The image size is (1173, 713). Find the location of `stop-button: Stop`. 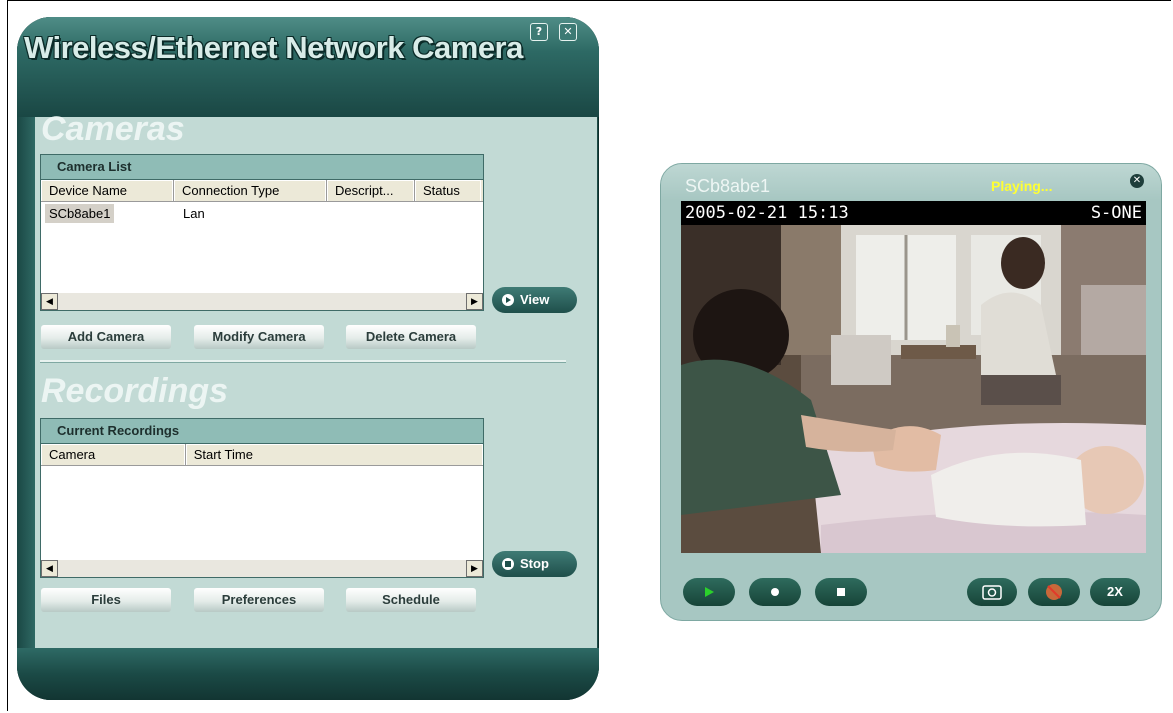

stop-button: Stop is located at coordinates (534, 564).